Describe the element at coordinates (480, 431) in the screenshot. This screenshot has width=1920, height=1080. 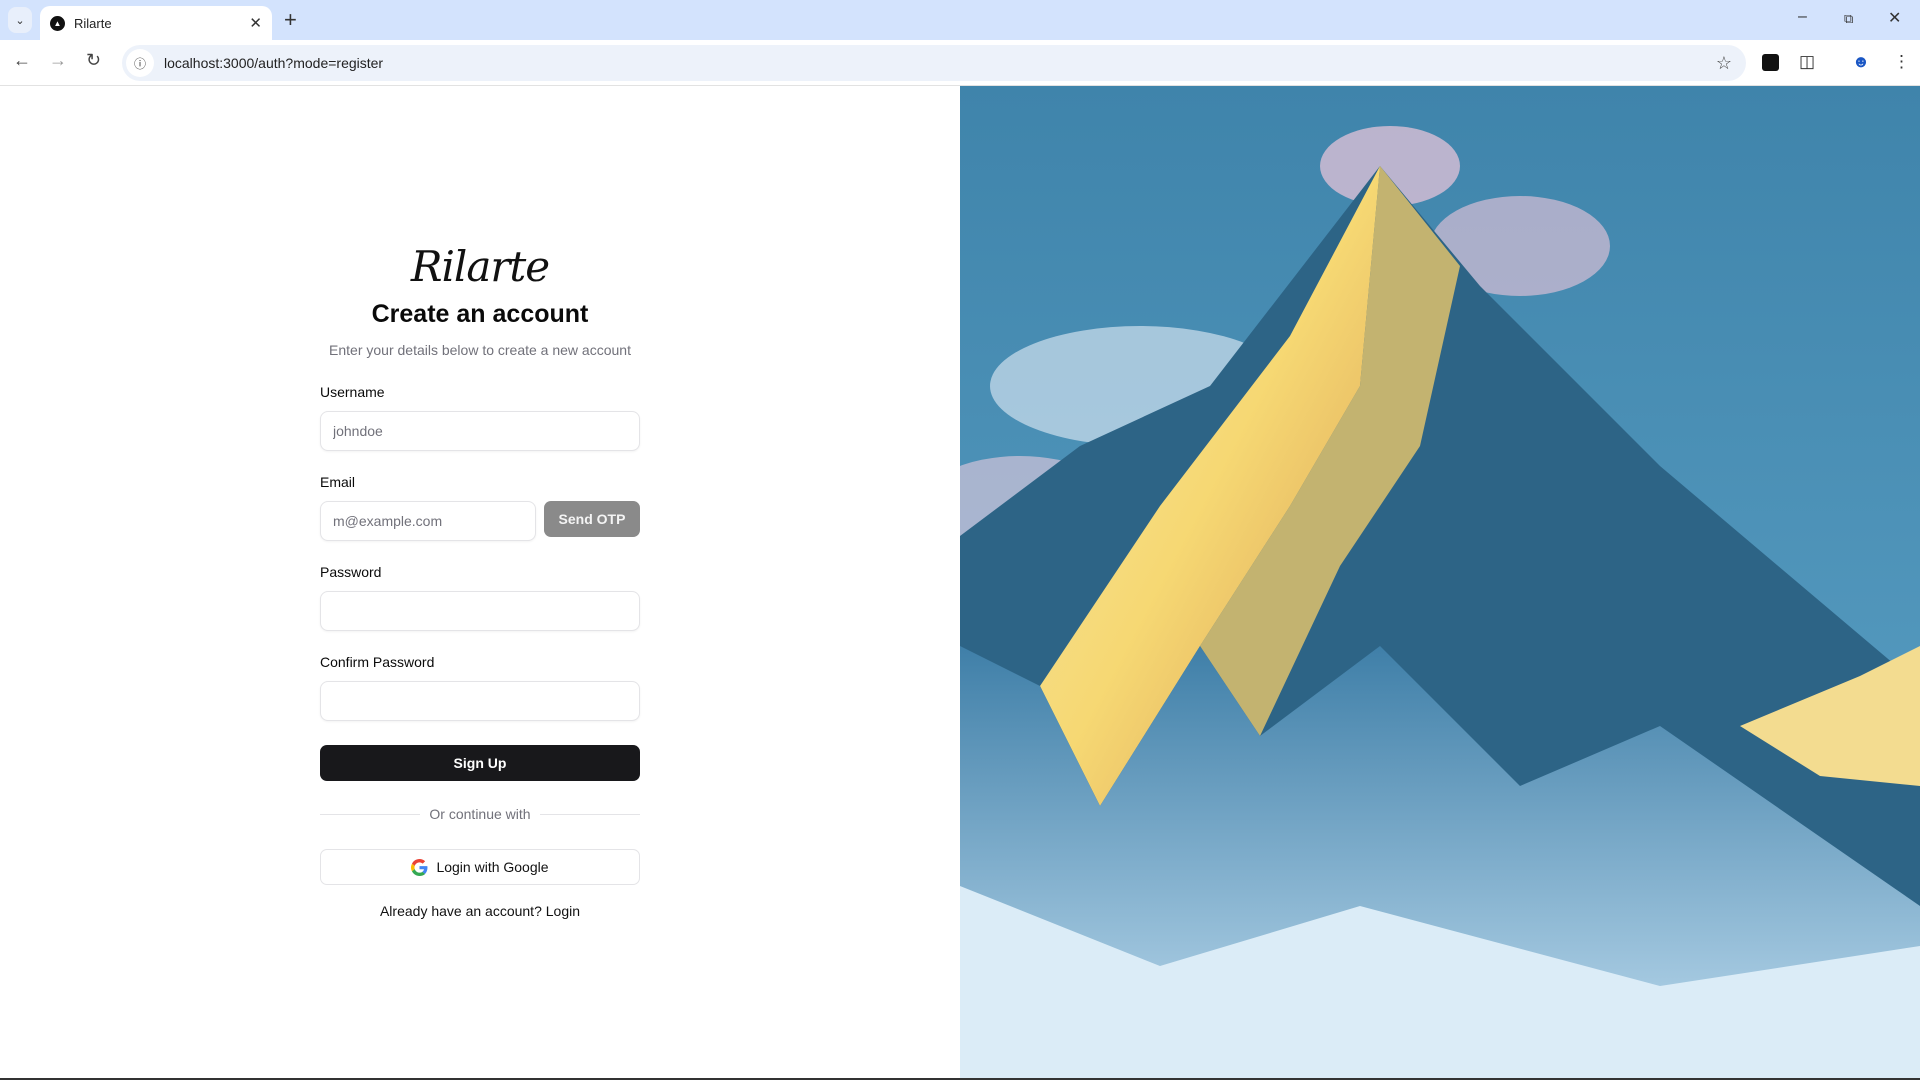
I see `username-input` at that location.